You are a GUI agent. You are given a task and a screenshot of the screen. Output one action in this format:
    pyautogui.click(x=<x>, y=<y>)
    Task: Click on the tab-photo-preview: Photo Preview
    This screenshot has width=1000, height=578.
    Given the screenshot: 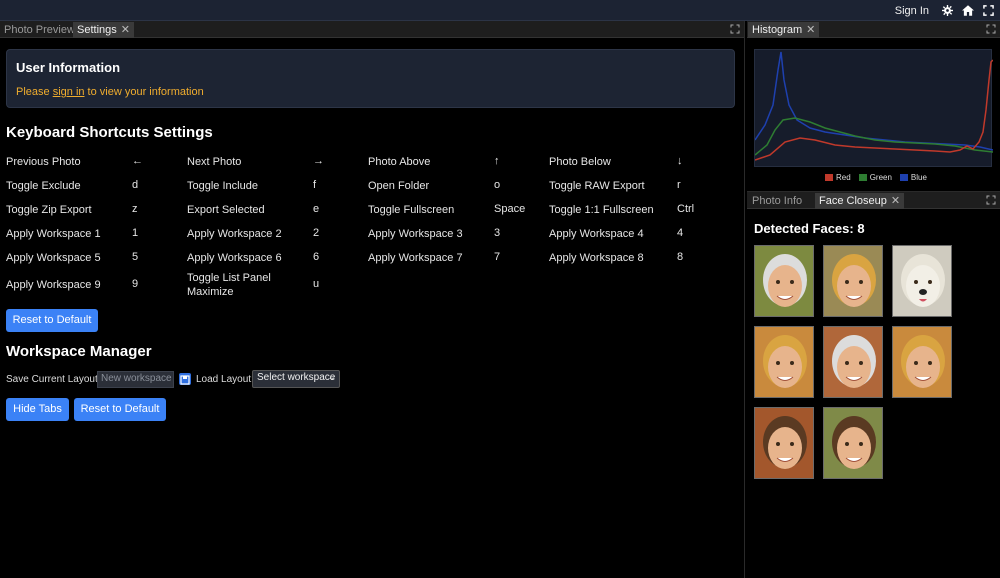 What is the action you would take?
    pyautogui.click(x=39, y=30)
    